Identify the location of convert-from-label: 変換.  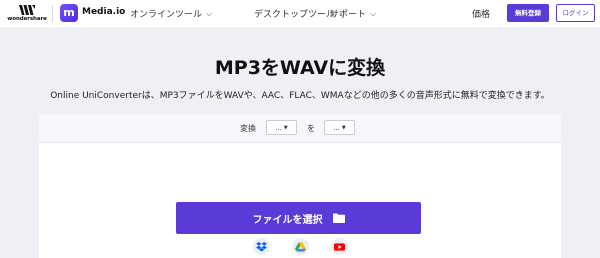
(248, 128).